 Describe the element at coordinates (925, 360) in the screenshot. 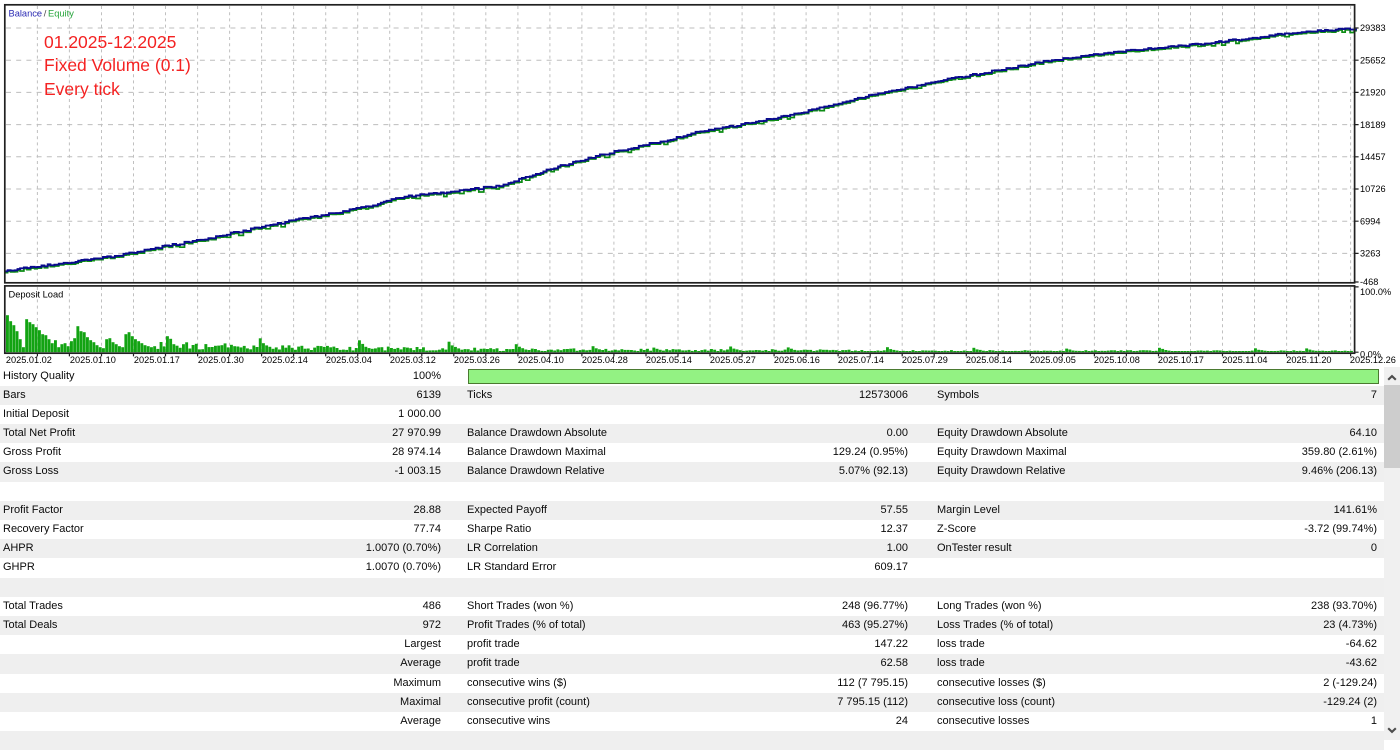

I see `svg-text: 2025.07.29` at that location.